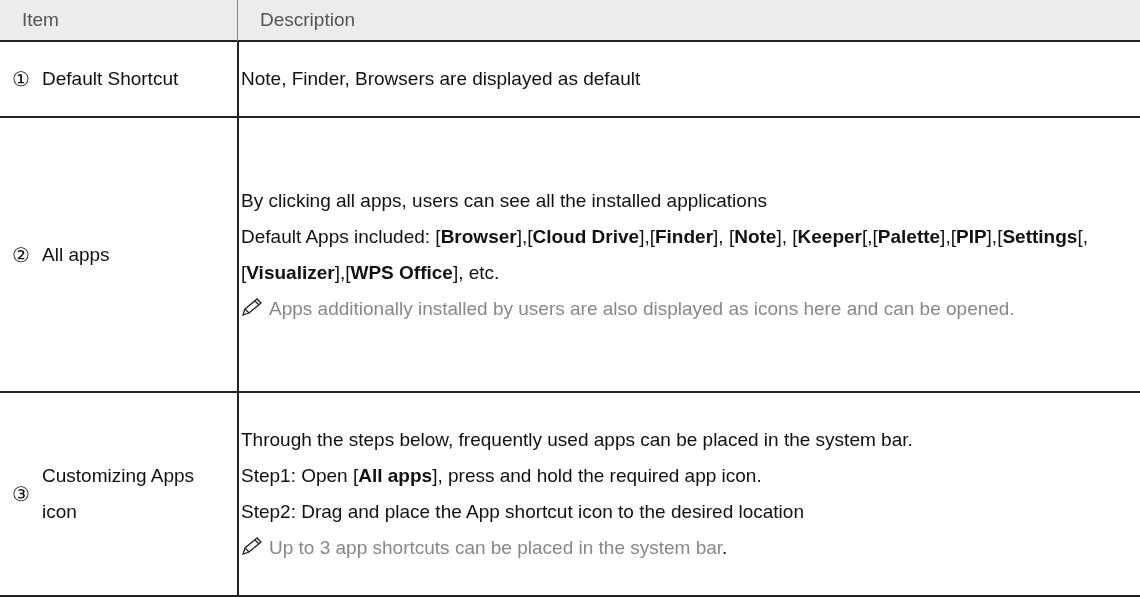 The image size is (1140, 597). What do you see at coordinates (522, 511) in the screenshot?
I see `description-text: Step2: Drag and place the App shortcut icon to the desired location` at bounding box center [522, 511].